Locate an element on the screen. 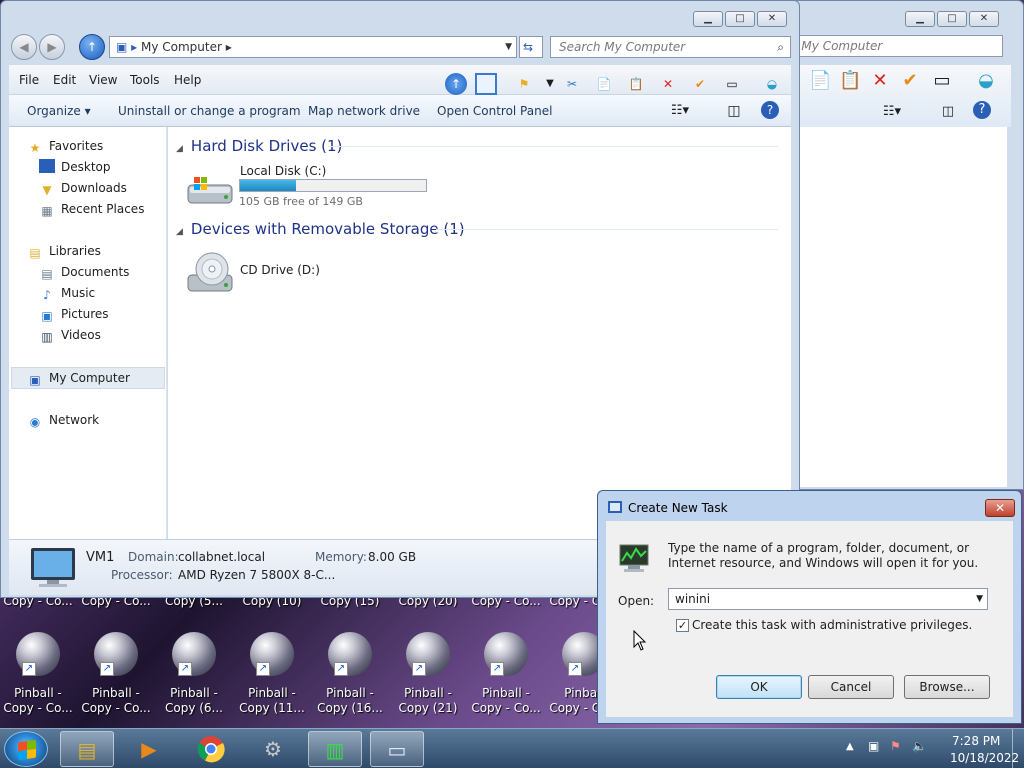 This screenshot has height=768, width=1024. search-icon: ⌕ is located at coordinates (780, 47).